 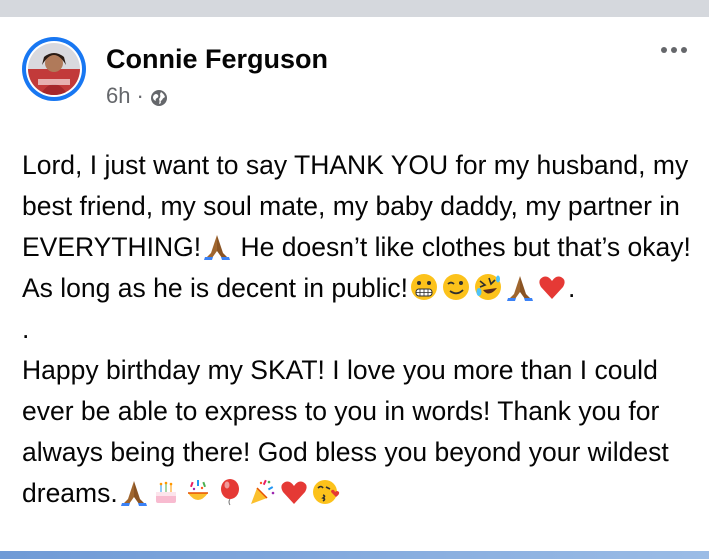 I want to click on post-meta: Connie Ferguson 6h ·, so click(x=217, y=76).